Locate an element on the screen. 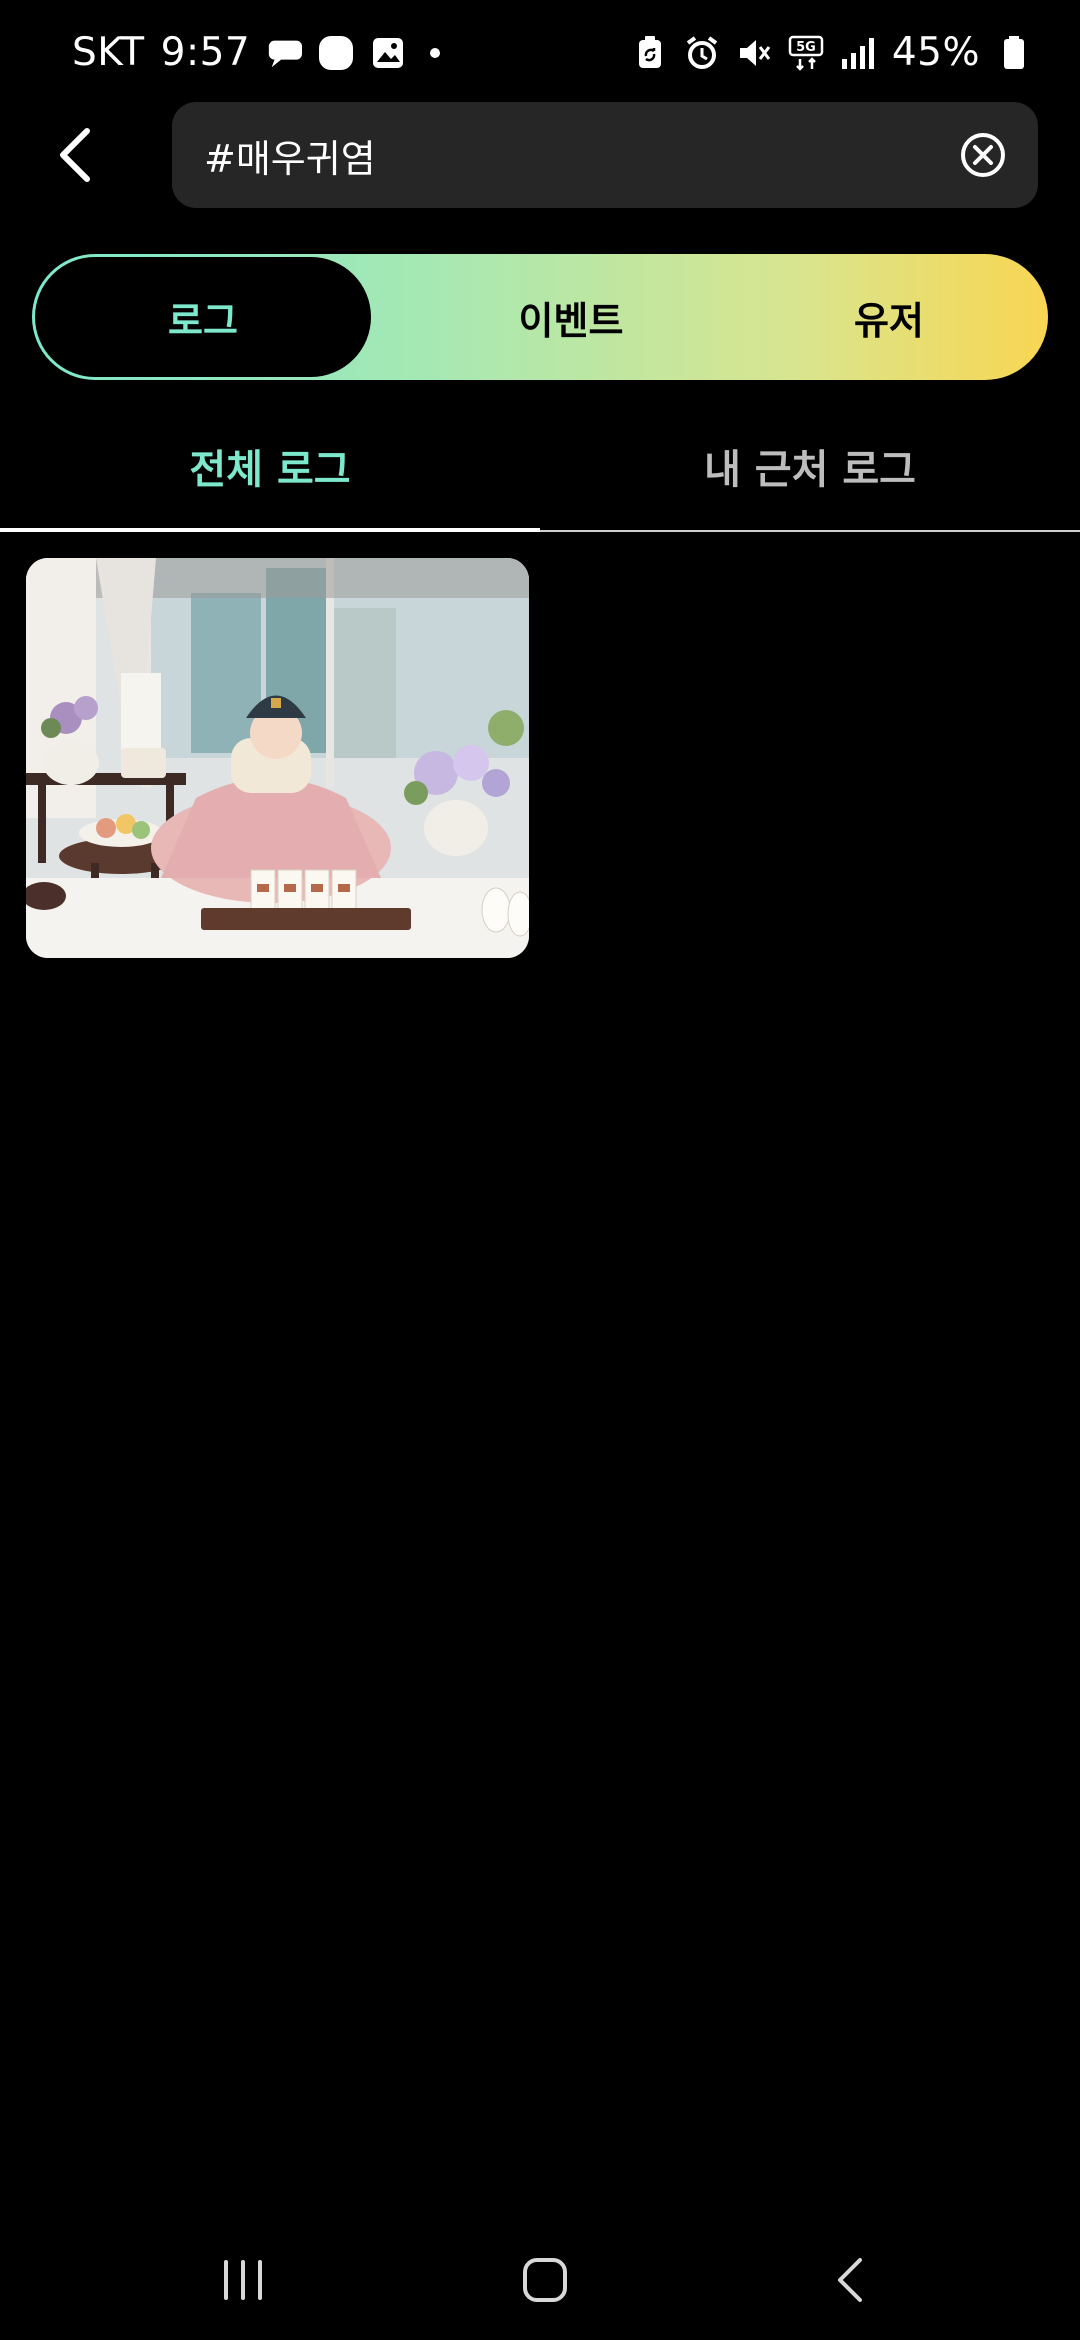  home-icon is located at coordinates (545, 2280).